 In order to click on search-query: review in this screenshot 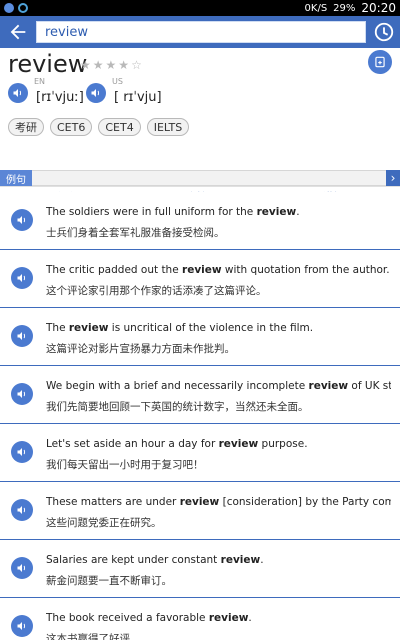, I will do `click(66, 32)`.